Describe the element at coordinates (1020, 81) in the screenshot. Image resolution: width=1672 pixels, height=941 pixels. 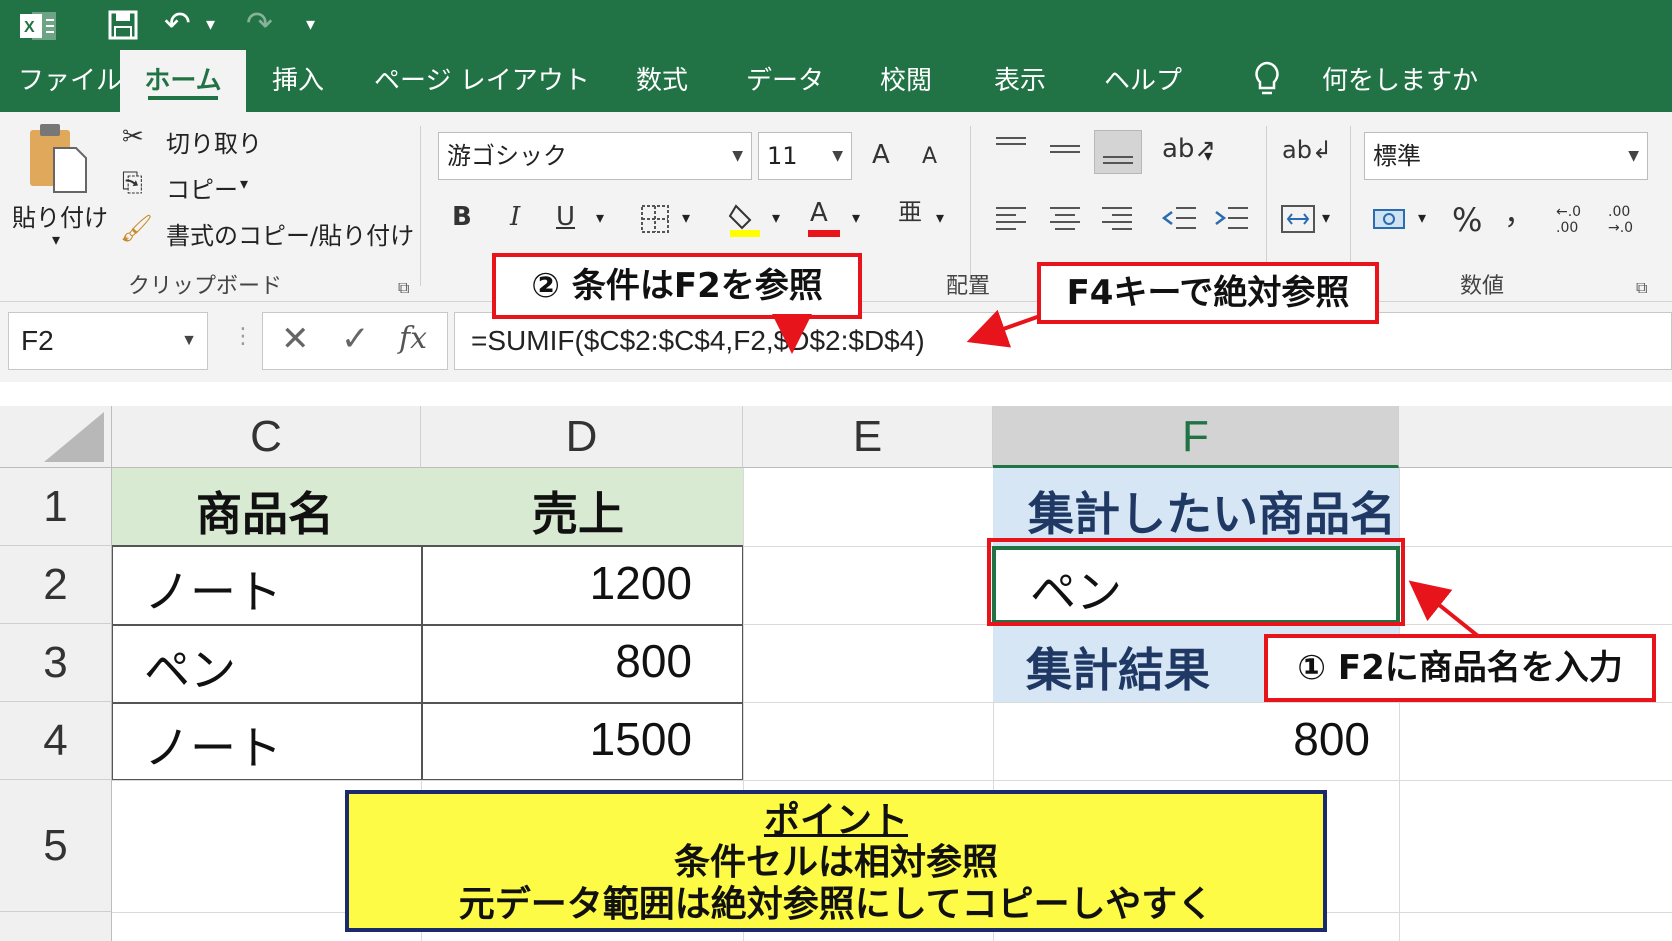
I see `tab-view: 表示` at that location.